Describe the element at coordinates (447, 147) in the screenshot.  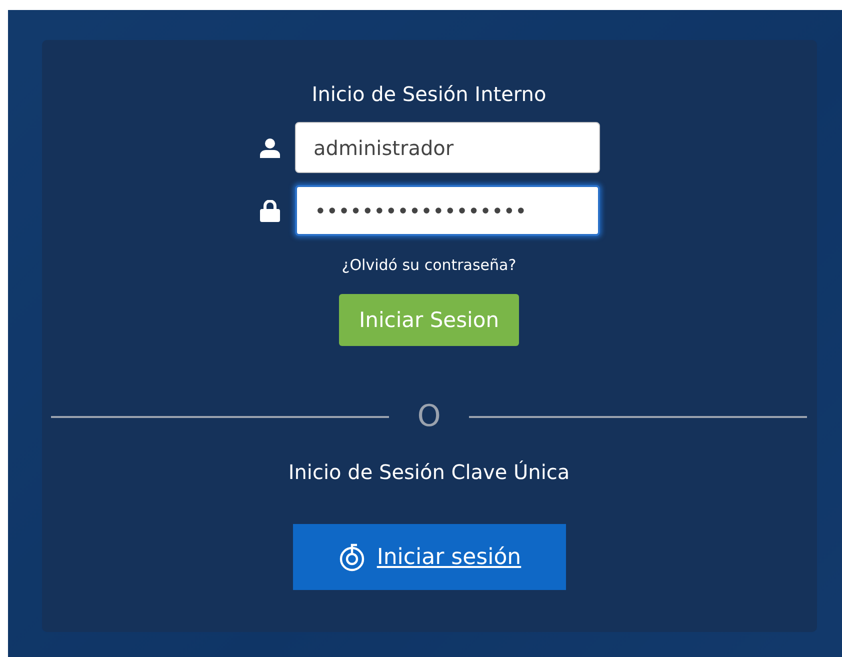
I see `username-field: administrador` at that location.